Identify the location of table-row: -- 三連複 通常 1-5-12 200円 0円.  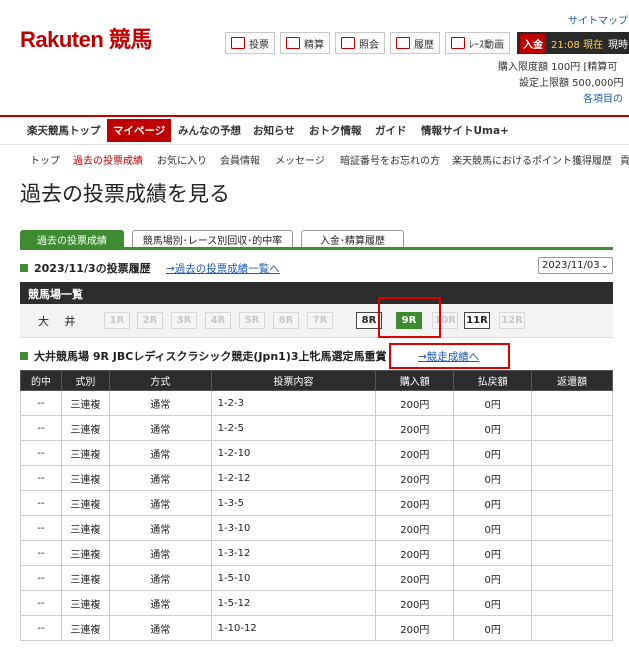
(316, 603).